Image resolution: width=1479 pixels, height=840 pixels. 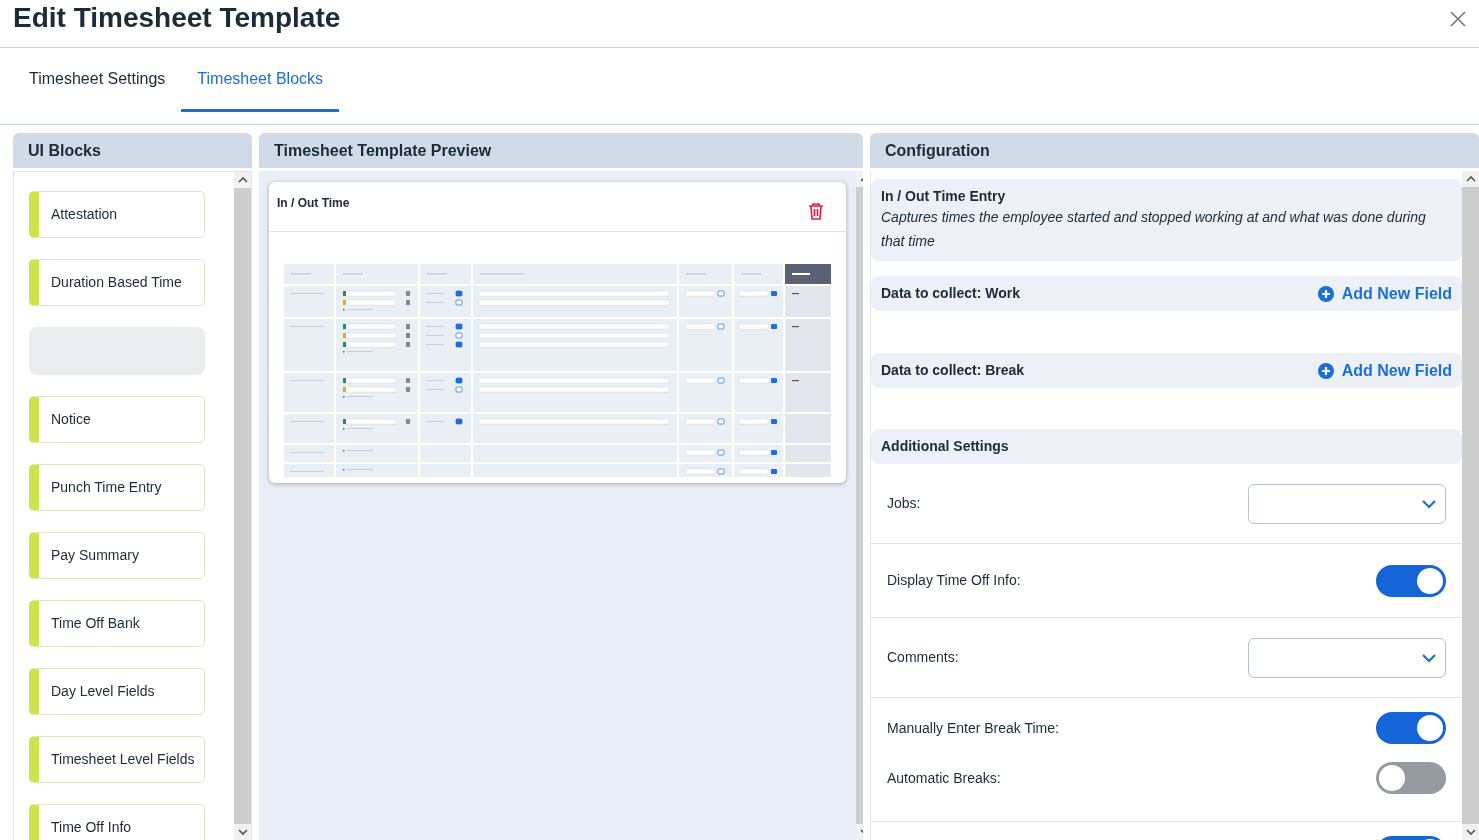 I want to click on setting-label: Jobs:, so click(x=904, y=503).